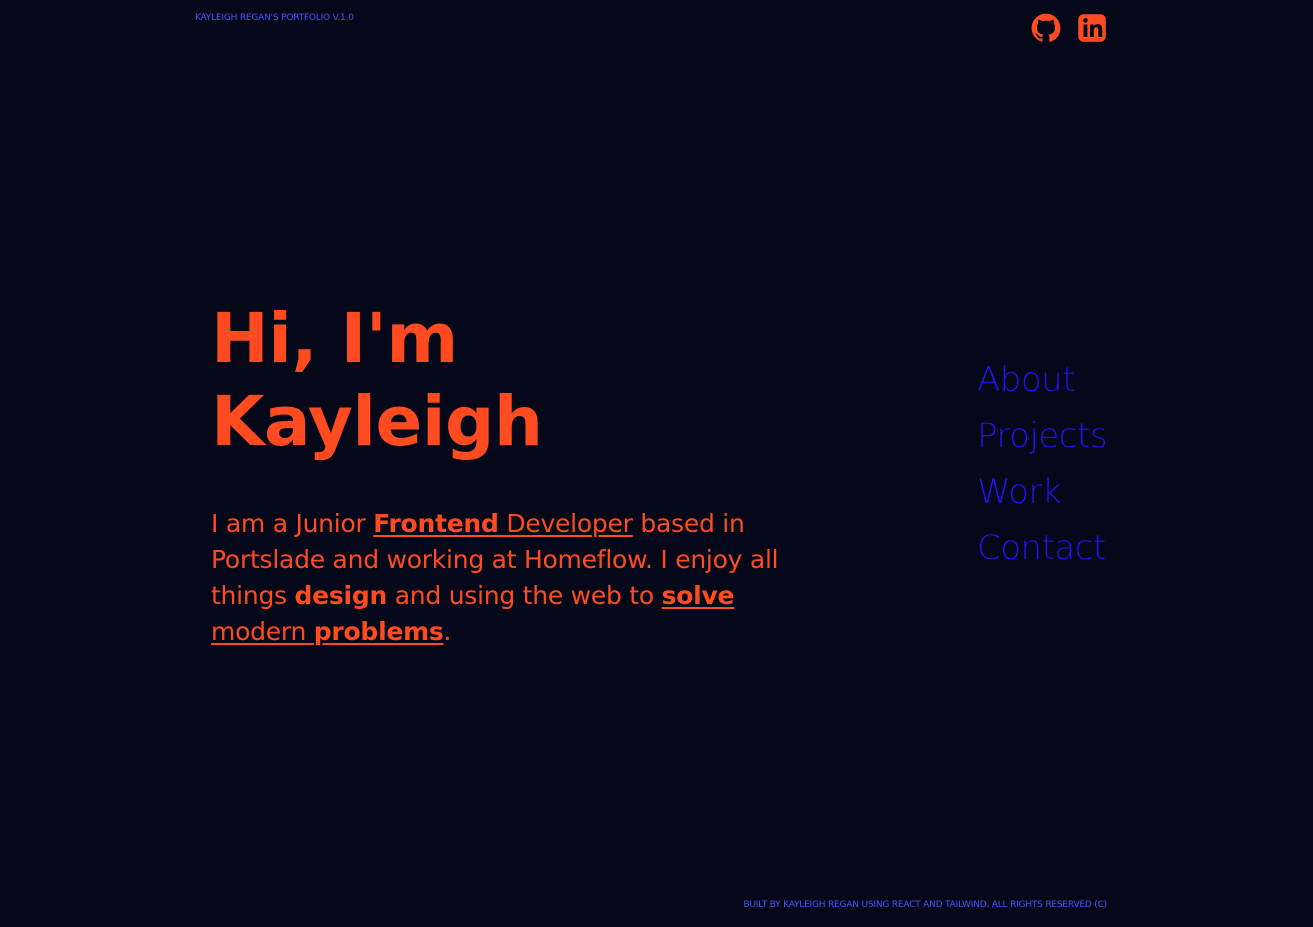 The width and height of the screenshot is (1313, 927). What do you see at coordinates (503, 523) in the screenshot?
I see `frontend-developer-link: Frontend Developer` at bounding box center [503, 523].